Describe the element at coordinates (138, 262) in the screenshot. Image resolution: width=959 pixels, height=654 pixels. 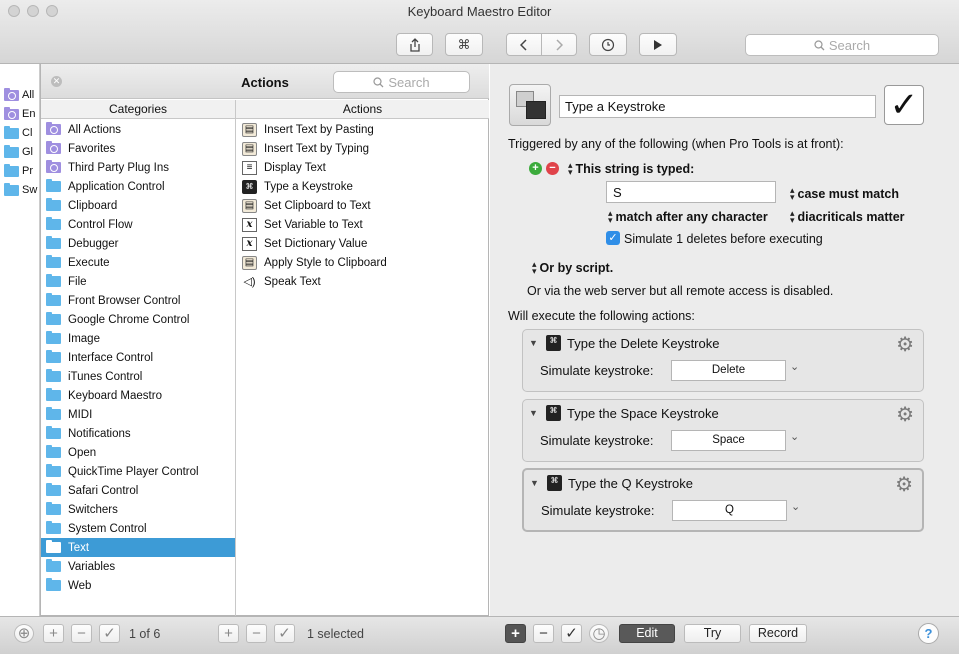
I see `category-item: Execute` at that location.